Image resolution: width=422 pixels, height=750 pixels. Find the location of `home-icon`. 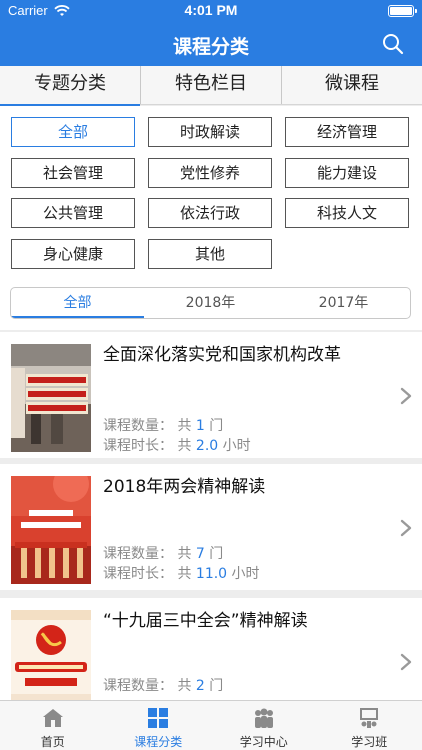

home-icon is located at coordinates (52, 718).